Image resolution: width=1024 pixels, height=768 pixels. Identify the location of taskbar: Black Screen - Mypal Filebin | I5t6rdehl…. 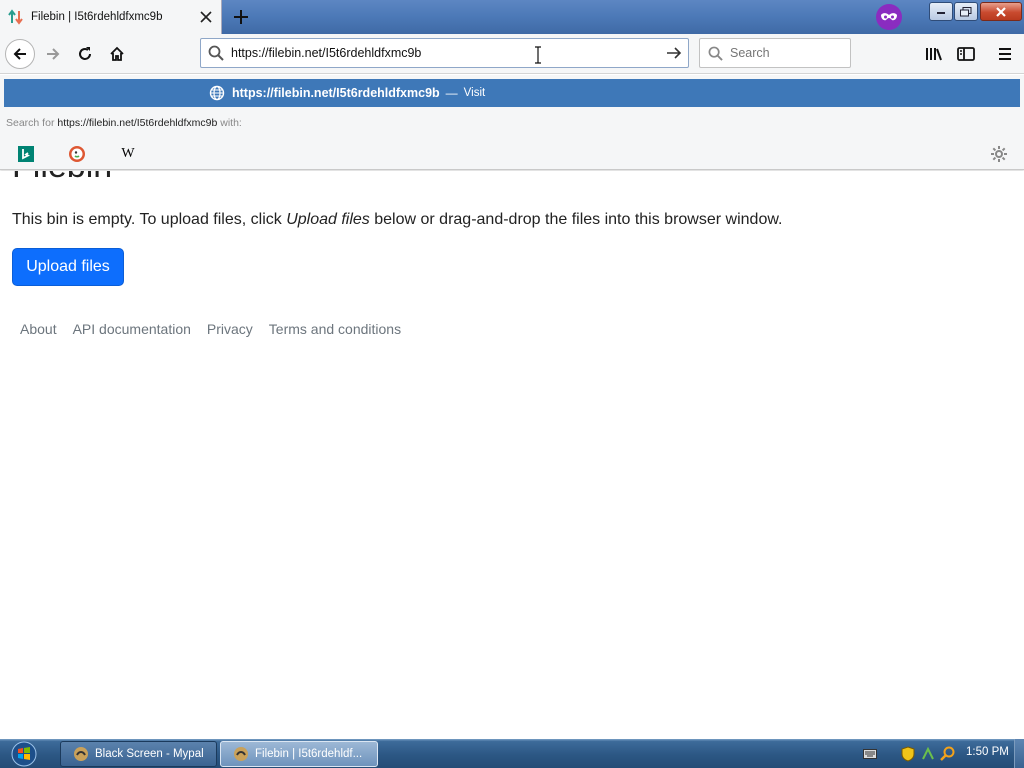
(512, 753).